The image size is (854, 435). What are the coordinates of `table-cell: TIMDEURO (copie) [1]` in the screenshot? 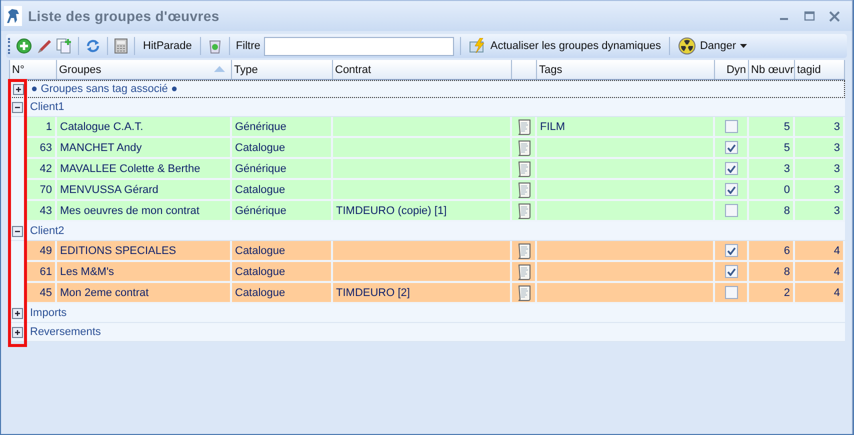 It's located at (422, 211).